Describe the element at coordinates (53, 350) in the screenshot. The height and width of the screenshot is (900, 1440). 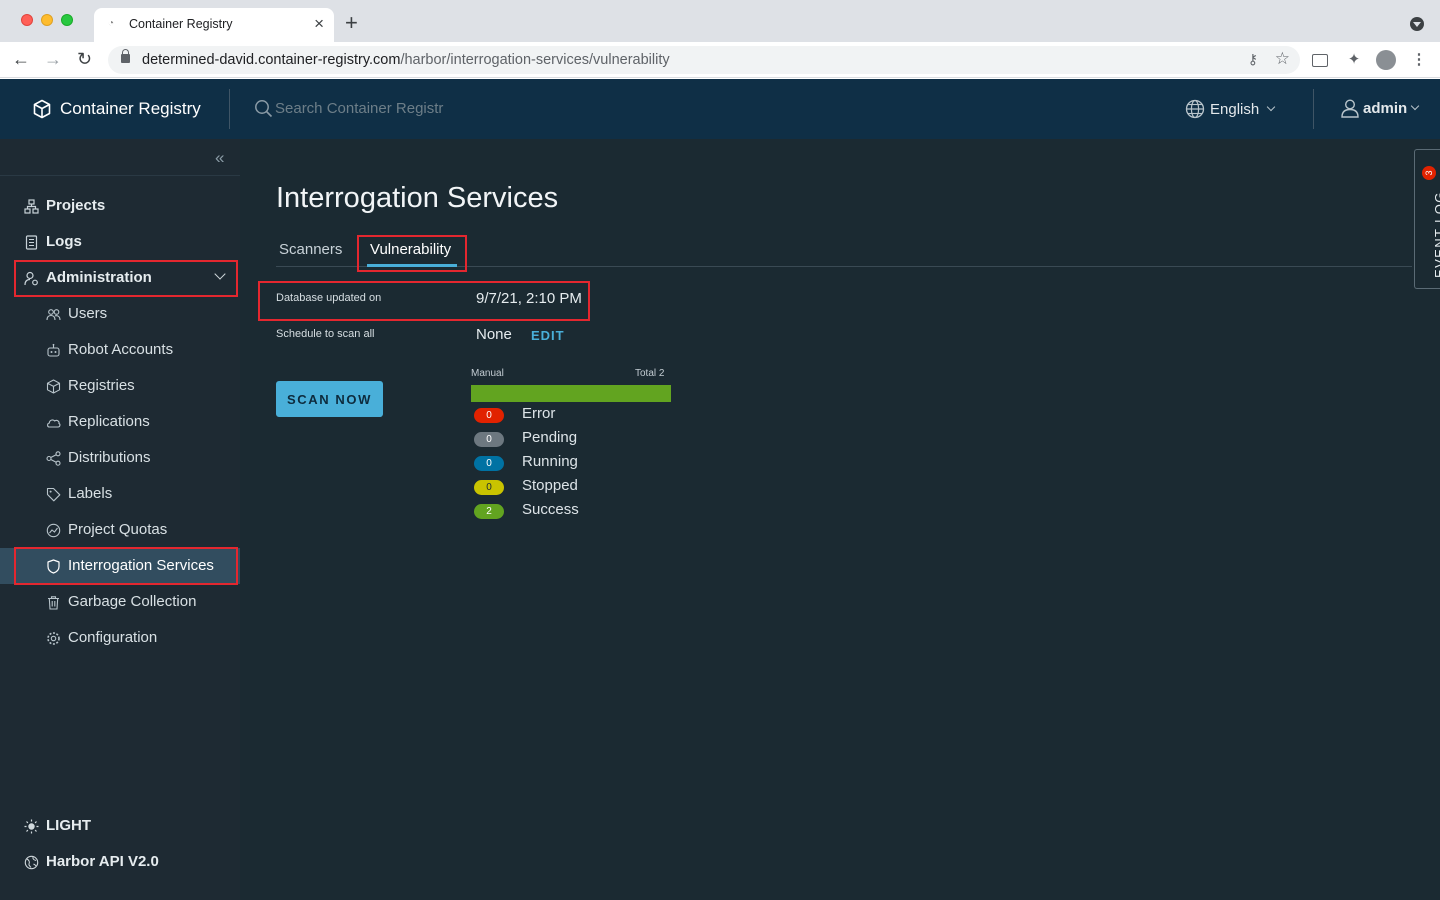
I see `robot-icon` at that location.